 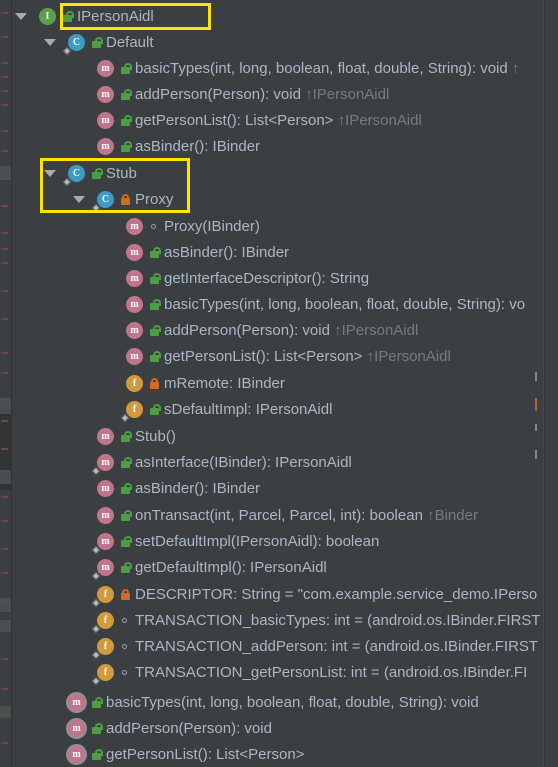 What do you see at coordinates (551, 383) in the screenshot?
I see `vertical-scrollbar` at bounding box center [551, 383].